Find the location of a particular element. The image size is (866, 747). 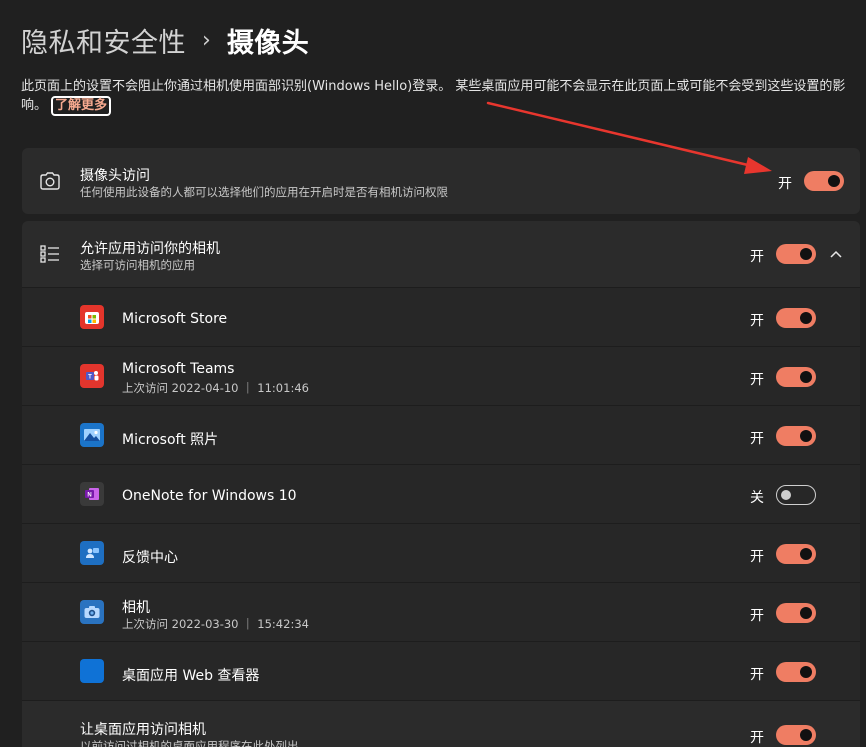

camera-access-subtitle: 任何使用此设备的人都可以选择他们的应用在开启时是否有相机访问权限 is located at coordinates (264, 192).